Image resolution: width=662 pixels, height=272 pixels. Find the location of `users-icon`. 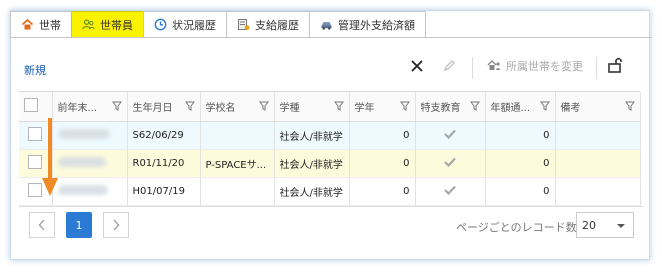

users-icon is located at coordinates (88, 24).